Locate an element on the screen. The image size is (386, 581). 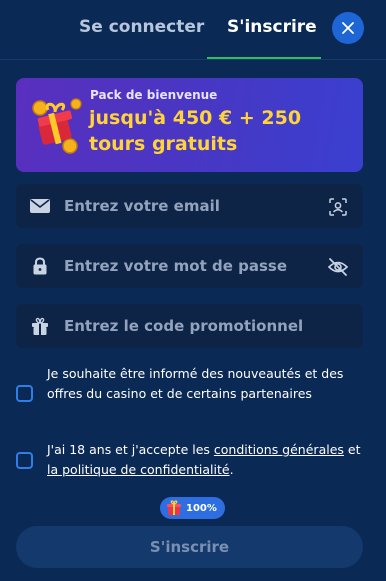
close-button is located at coordinates (348, 28).